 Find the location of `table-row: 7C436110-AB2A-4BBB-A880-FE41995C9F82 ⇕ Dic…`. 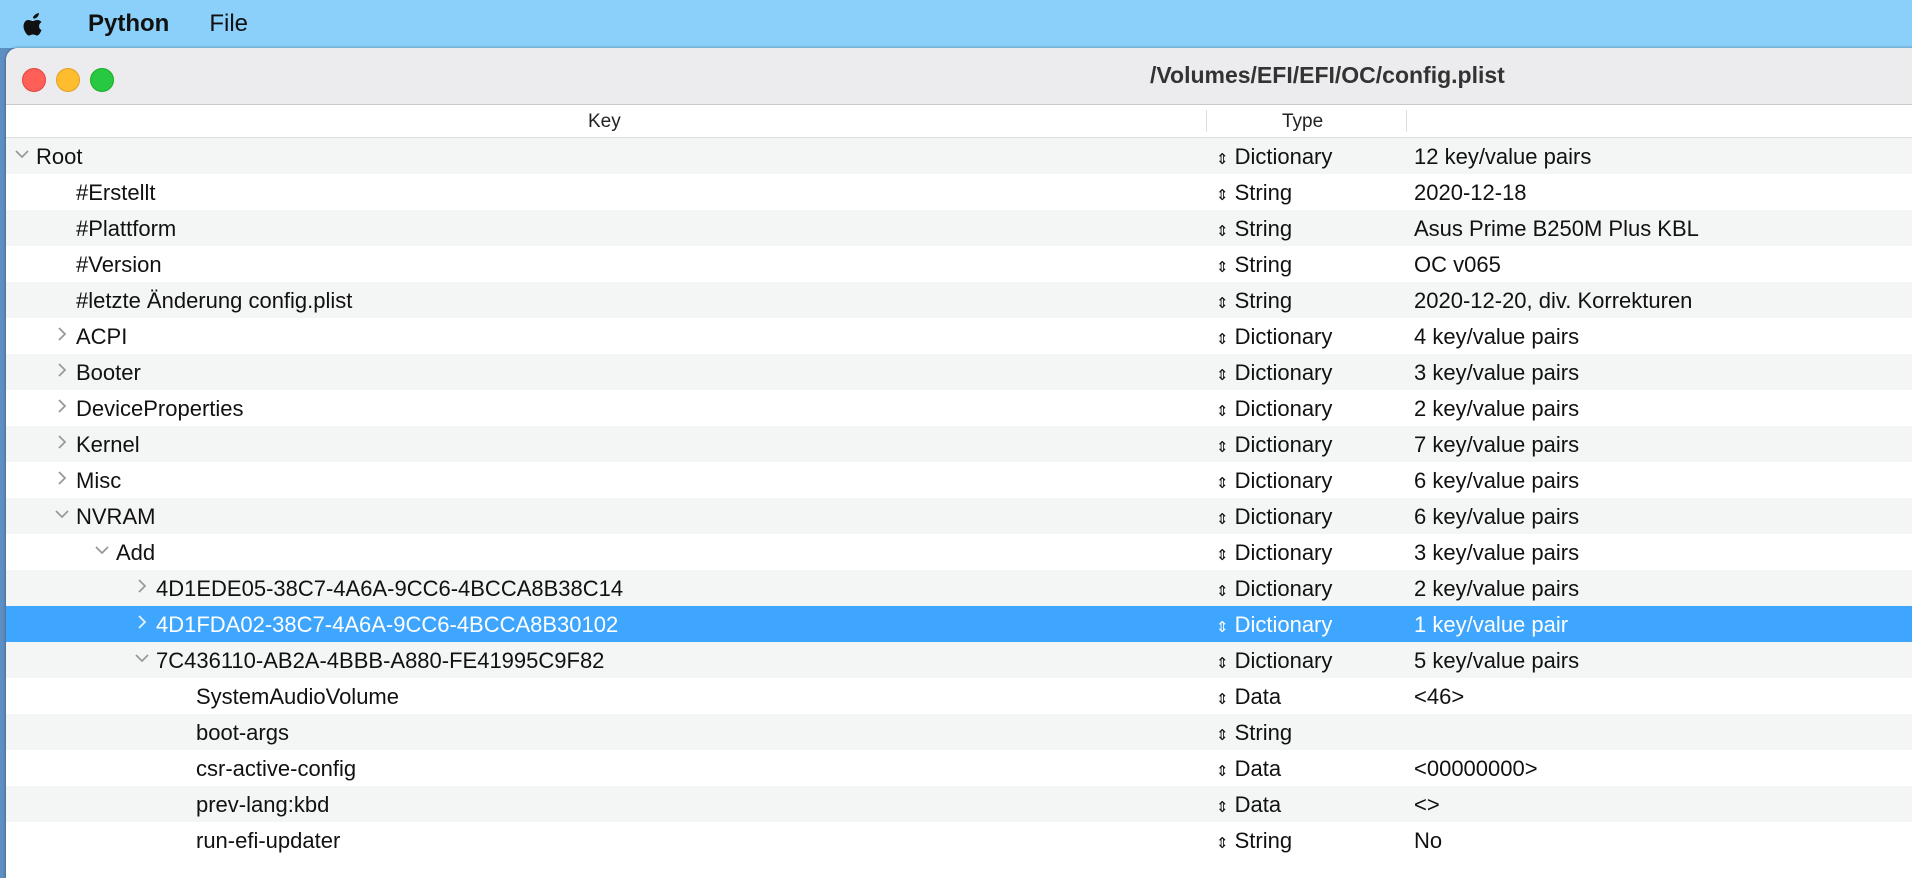

table-row: 7C436110-AB2A-4BBB-A880-FE41995C9F82 ⇕ Dic… is located at coordinates (959, 660).